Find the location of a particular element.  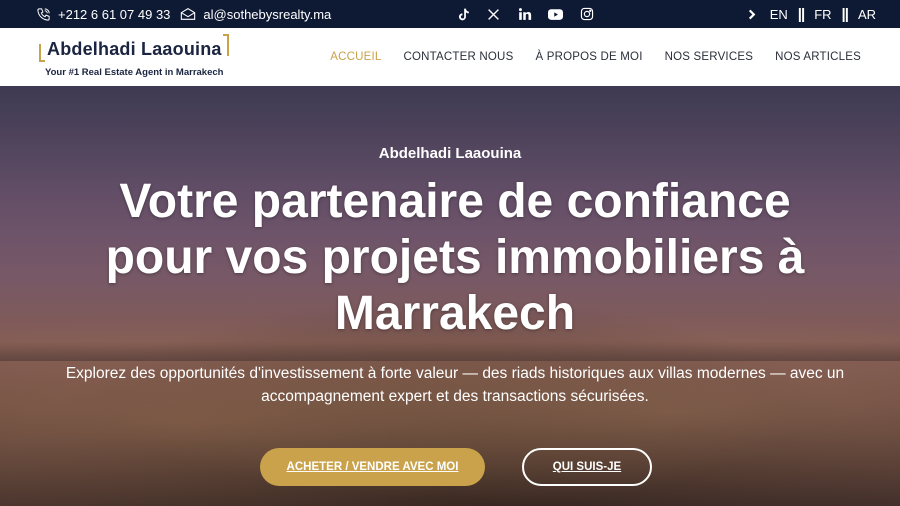

logo-bracket-left is located at coordinates (42, 53).